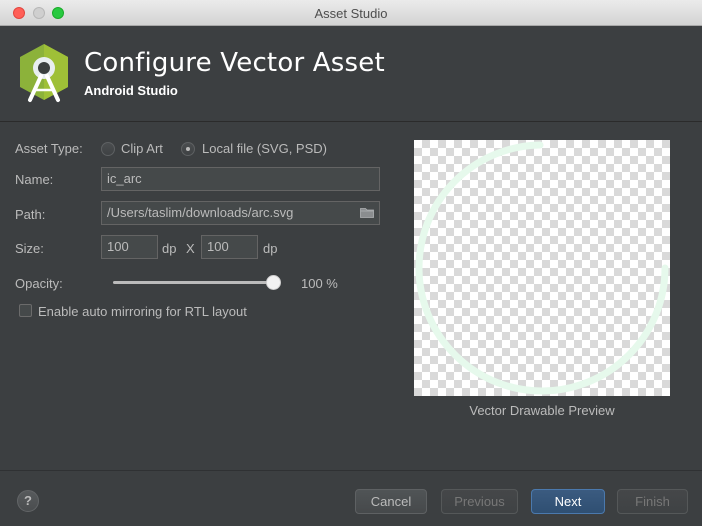 This screenshot has width=702, height=526. What do you see at coordinates (39, 283) in the screenshot?
I see `opacity-label: Opacity:` at bounding box center [39, 283].